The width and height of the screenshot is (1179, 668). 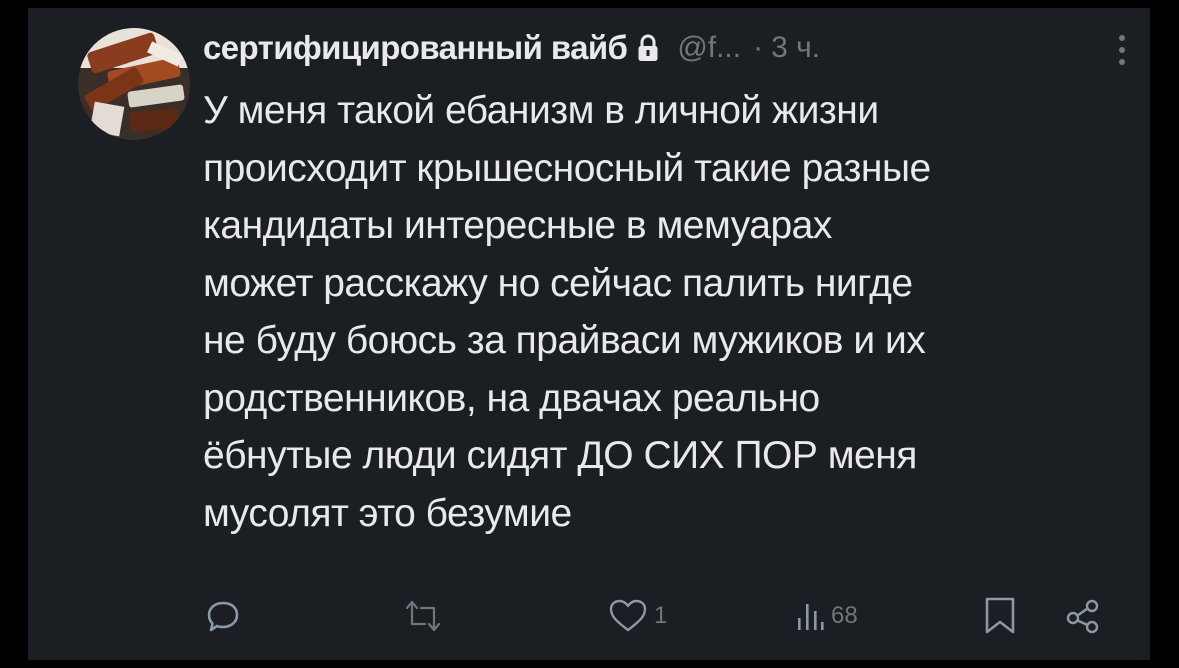 I want to click on post-header: сертифицированный вайб @f... · 3 ч., so click(x=664, y=48).